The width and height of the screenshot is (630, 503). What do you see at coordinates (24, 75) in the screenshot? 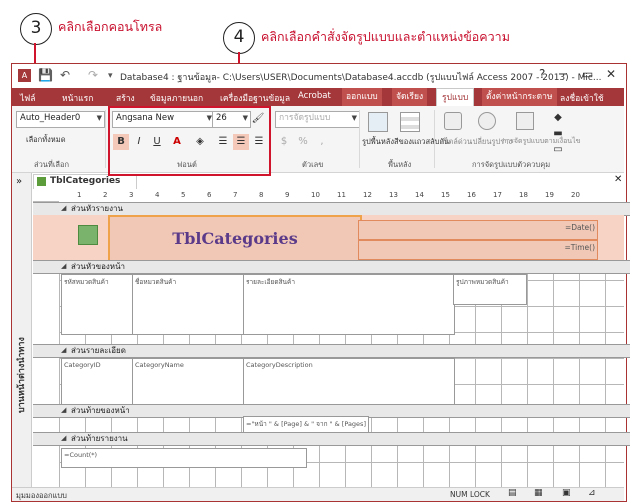
I see `access-logo-icon: A` at bounding box center [24, 75].